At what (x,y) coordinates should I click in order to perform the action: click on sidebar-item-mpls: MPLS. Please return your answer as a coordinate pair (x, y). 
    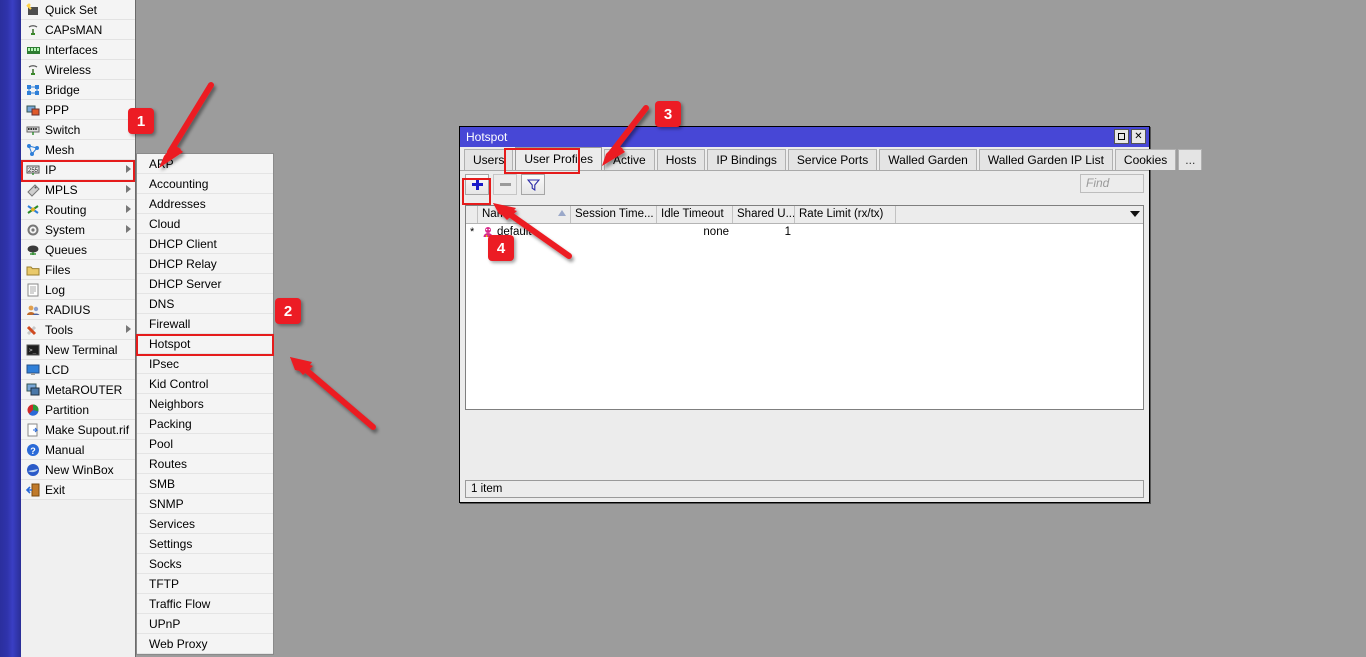
    Looking at the image, I should click on (78, 190).